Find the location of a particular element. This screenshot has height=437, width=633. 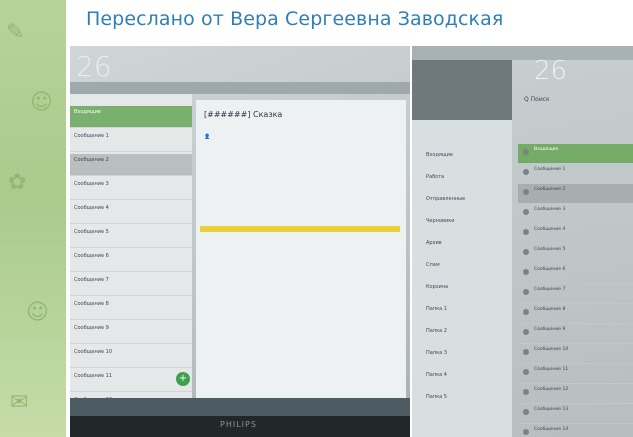

list-item-label: Сообщение 3 is located at coordinates (550, 209).